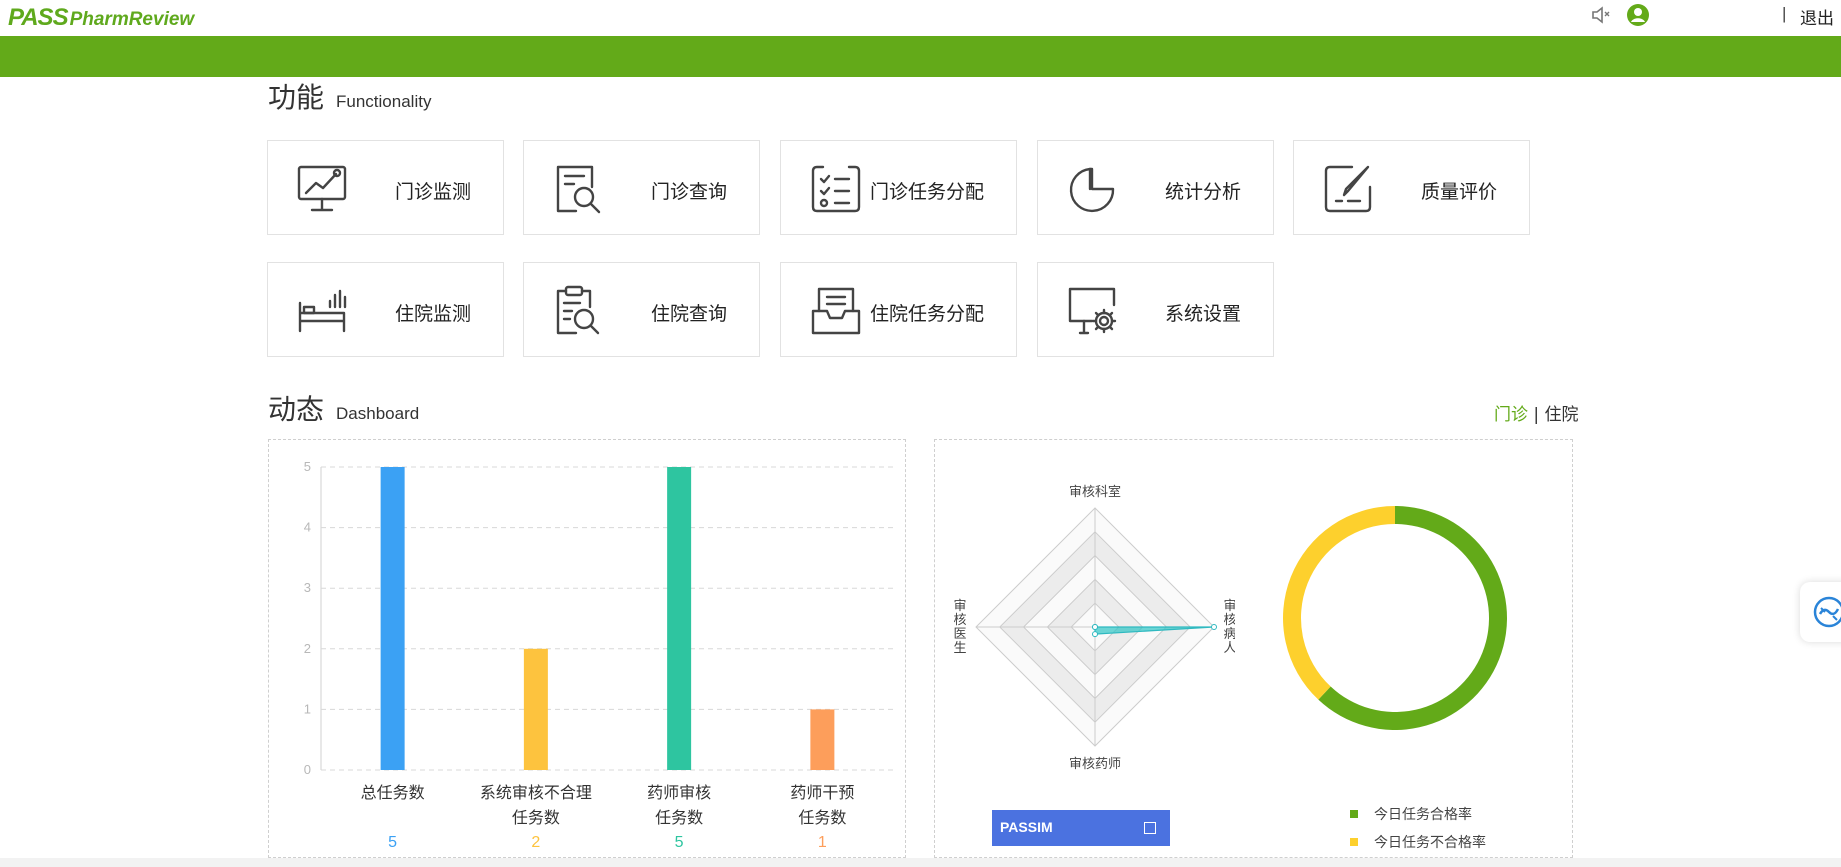 The image size is (1841, 867). I want to click on x-category-label: 总任务数, so click(393, 792).